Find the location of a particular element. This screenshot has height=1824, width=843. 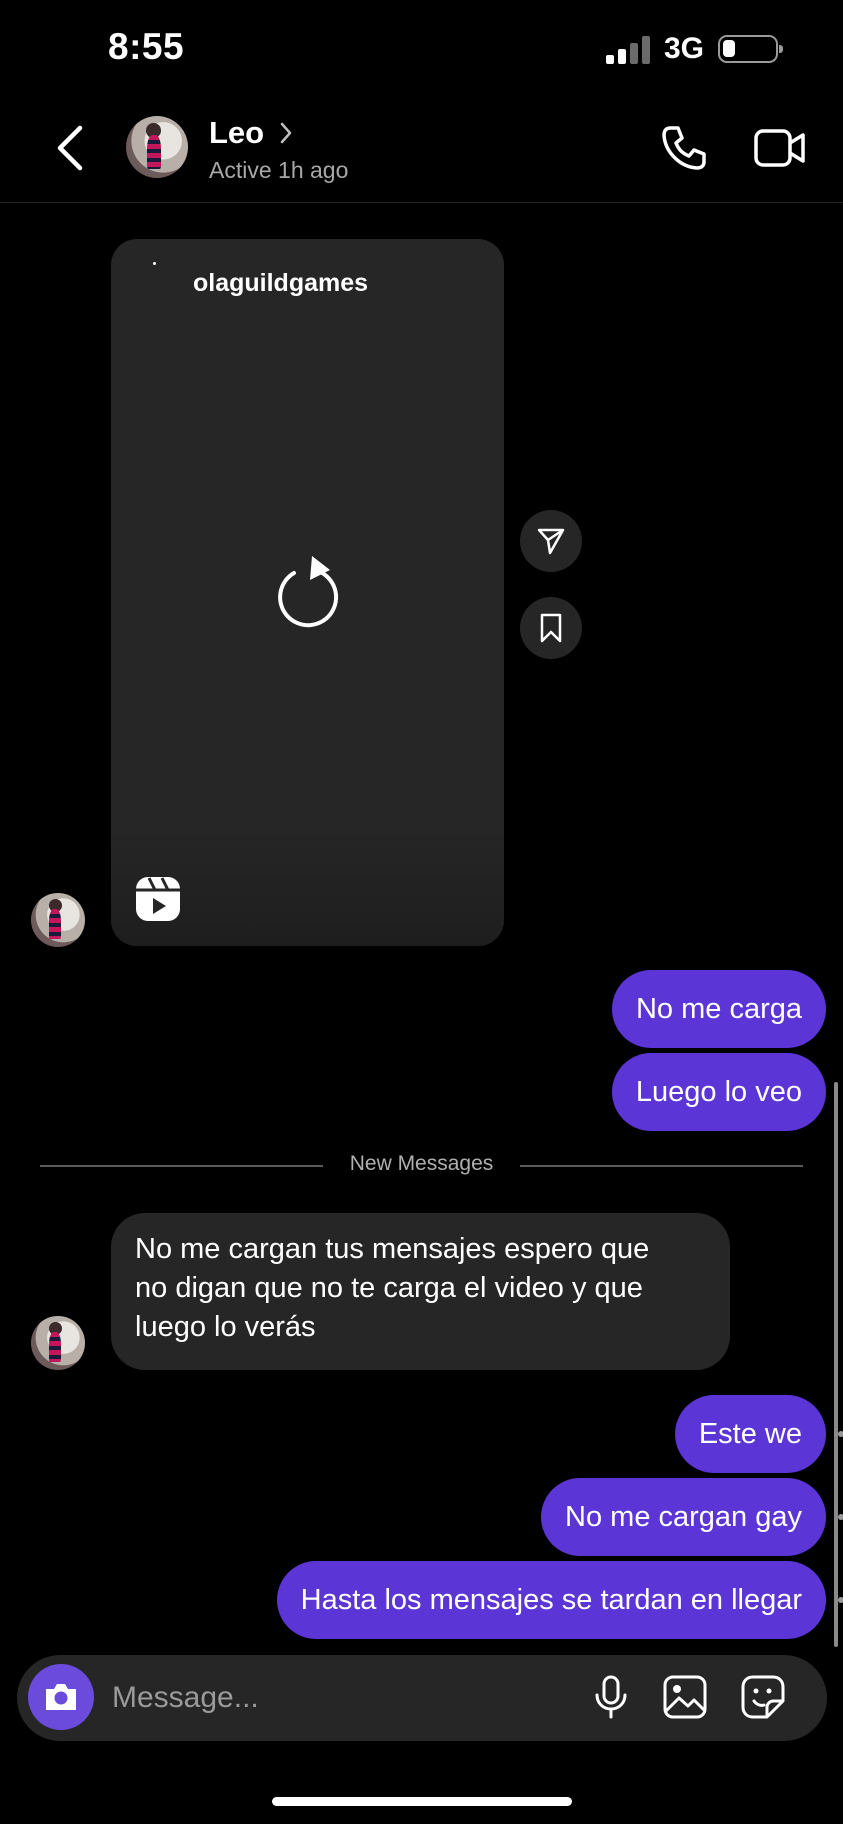

outgoing-message: Este we is located at coordinates (750, 1434).